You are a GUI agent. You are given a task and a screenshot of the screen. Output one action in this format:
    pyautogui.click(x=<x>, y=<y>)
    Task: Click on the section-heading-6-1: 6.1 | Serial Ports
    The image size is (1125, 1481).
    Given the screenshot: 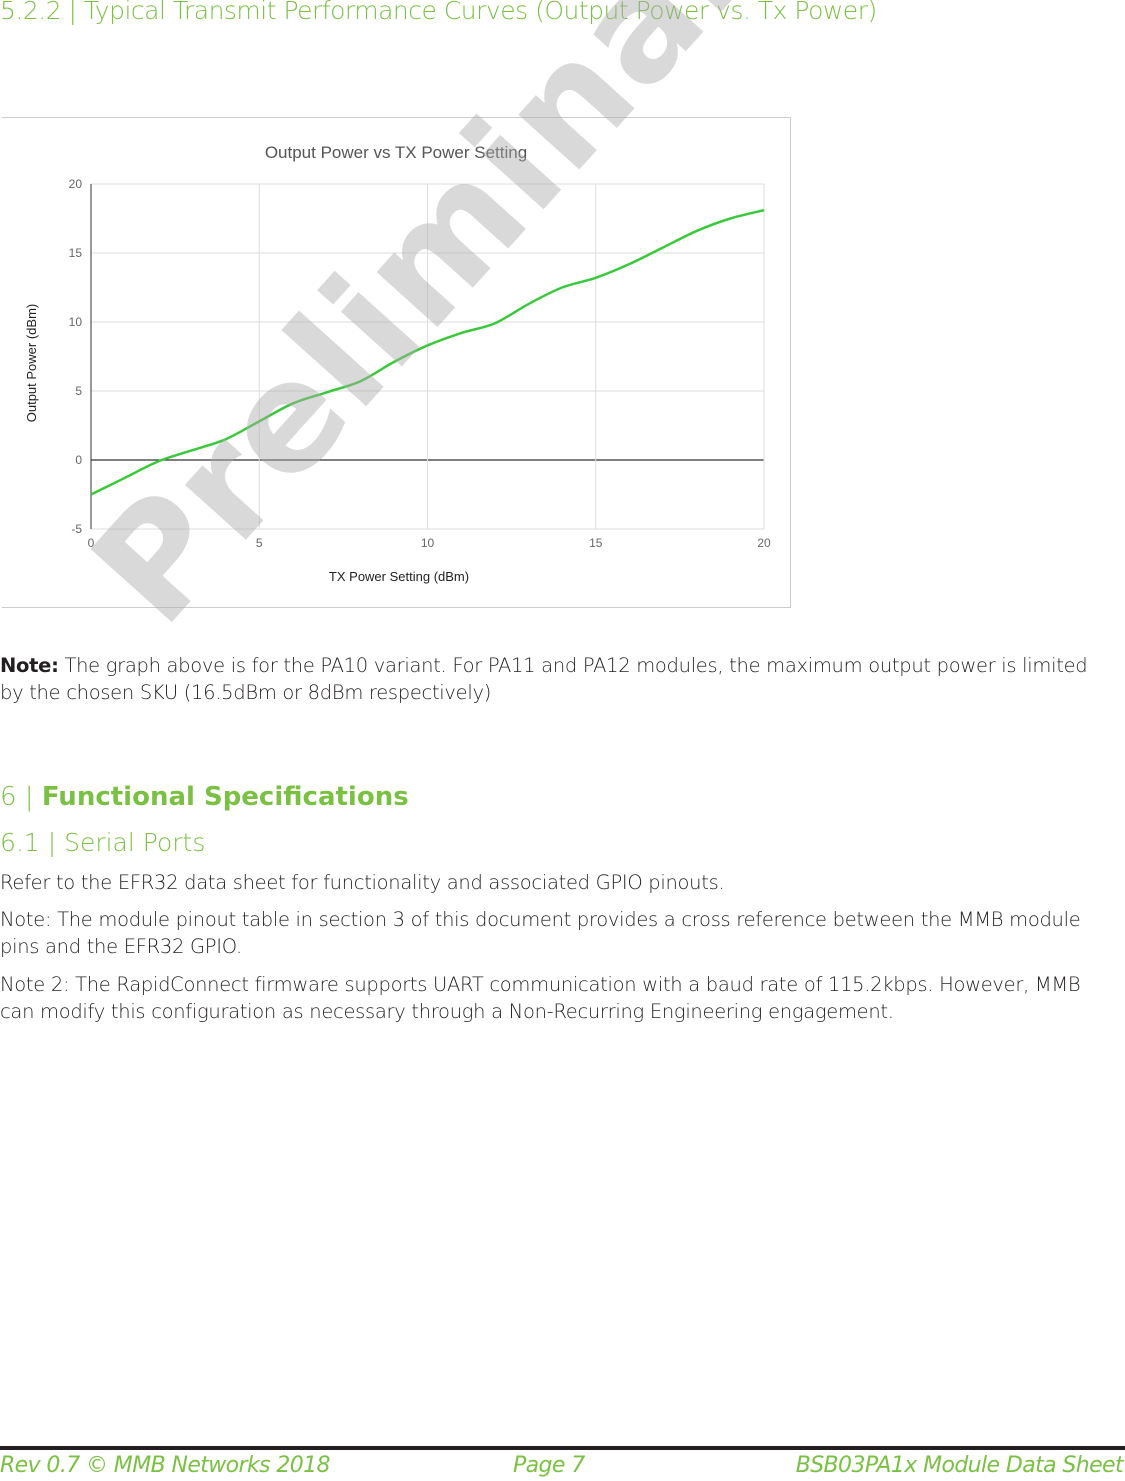 What is the action you would take?
    pyautogui.click(x=103, y=842)
    